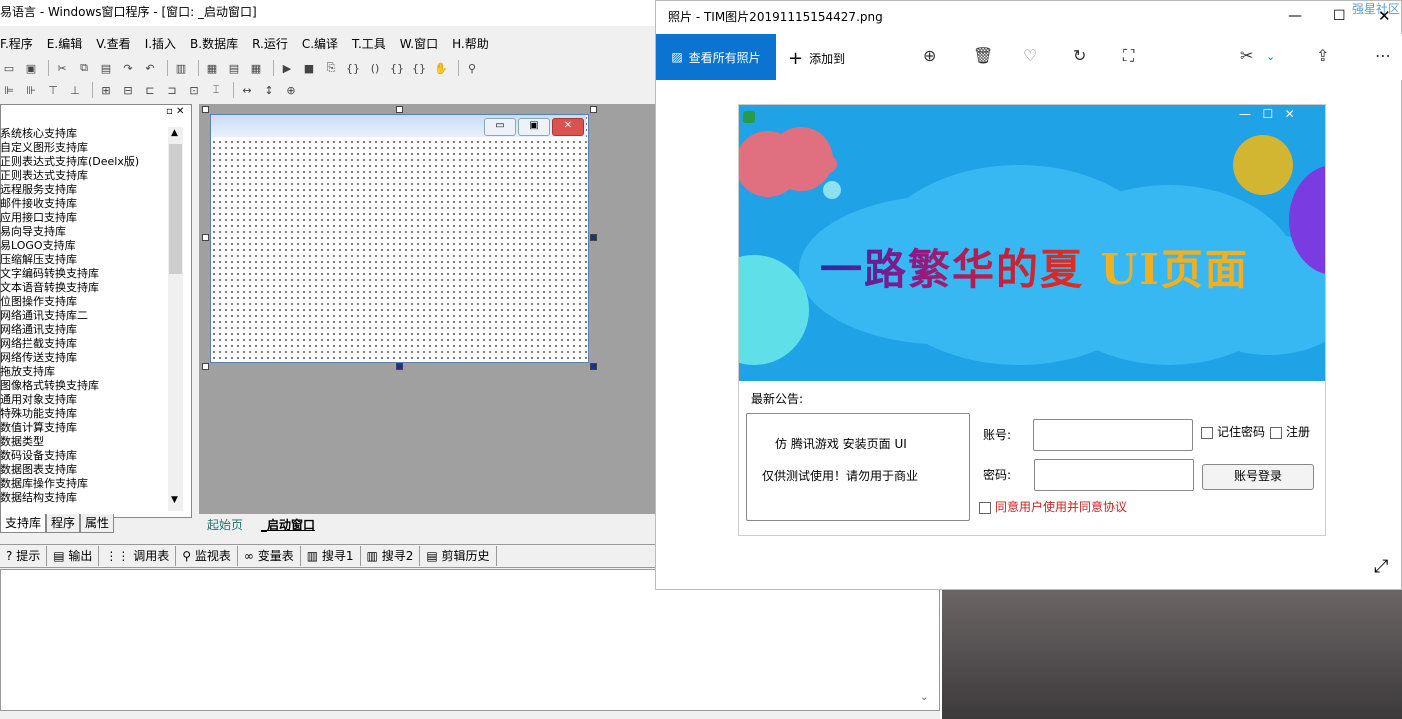 The image size is (1402, 719). What do you see at coordinates (217, 44) in the screenshot?
I see `menu-database: B.数据库` at bounding box center [217, 44].